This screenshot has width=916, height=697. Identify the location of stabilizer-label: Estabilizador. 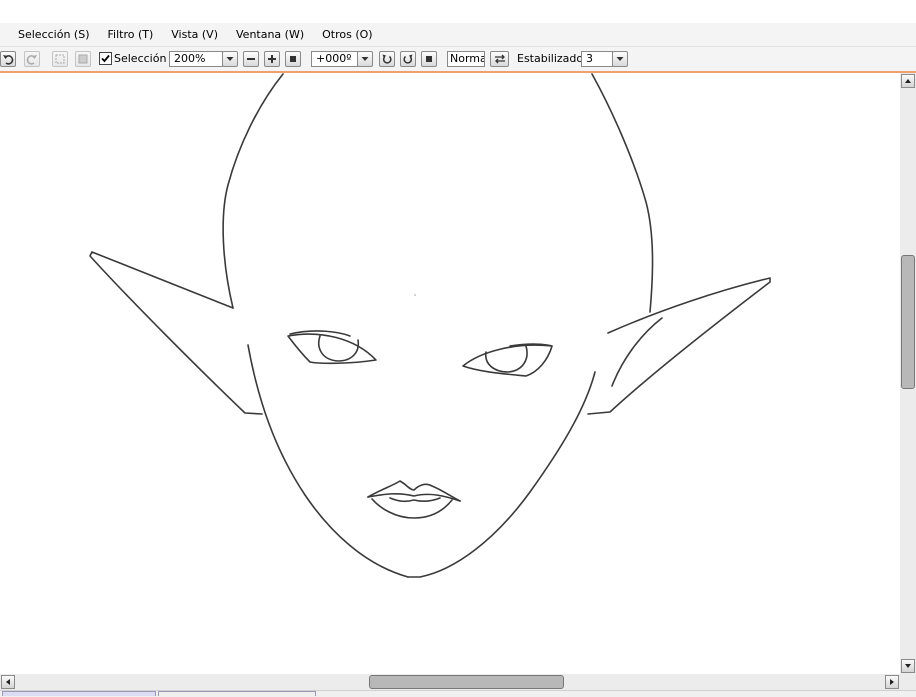
(552, 58).